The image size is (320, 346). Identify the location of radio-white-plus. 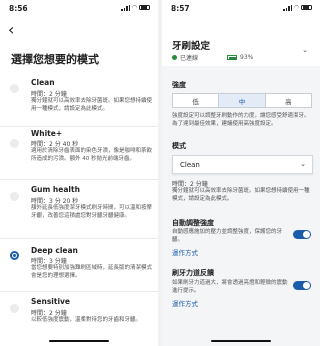
(14, 143).